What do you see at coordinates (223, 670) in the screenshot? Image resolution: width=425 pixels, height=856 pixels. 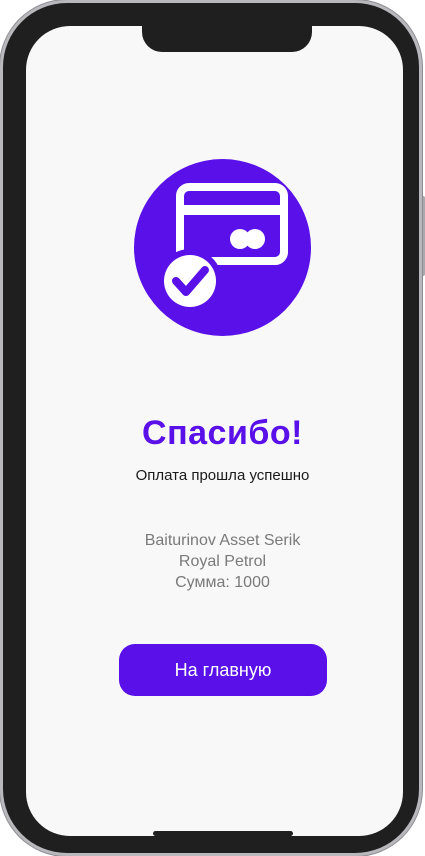 I see `home-button: На главную` at bounding box center [223, 670].